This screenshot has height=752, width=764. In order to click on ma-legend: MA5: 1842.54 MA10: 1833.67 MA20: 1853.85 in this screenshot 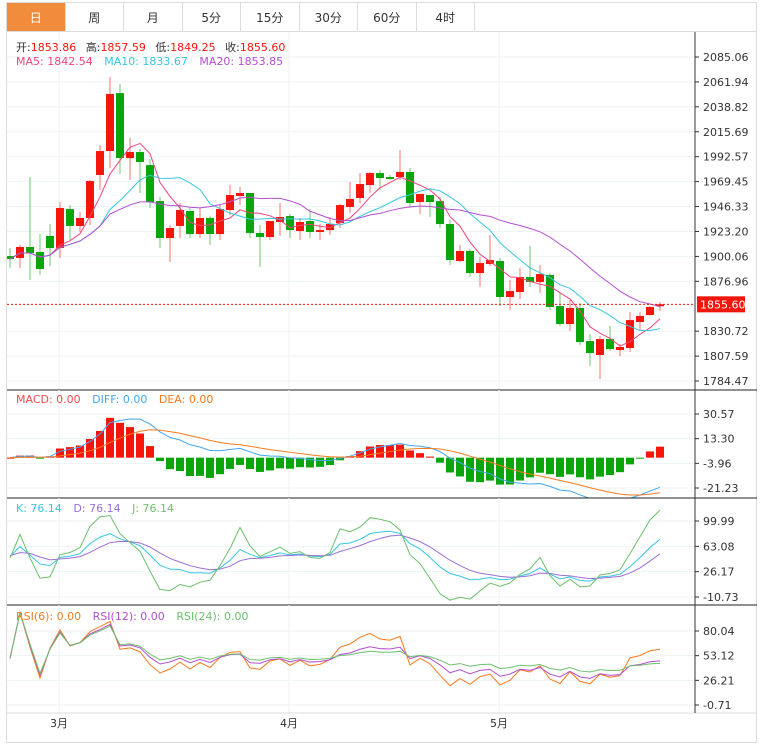, I will do `click(153, 61)`.